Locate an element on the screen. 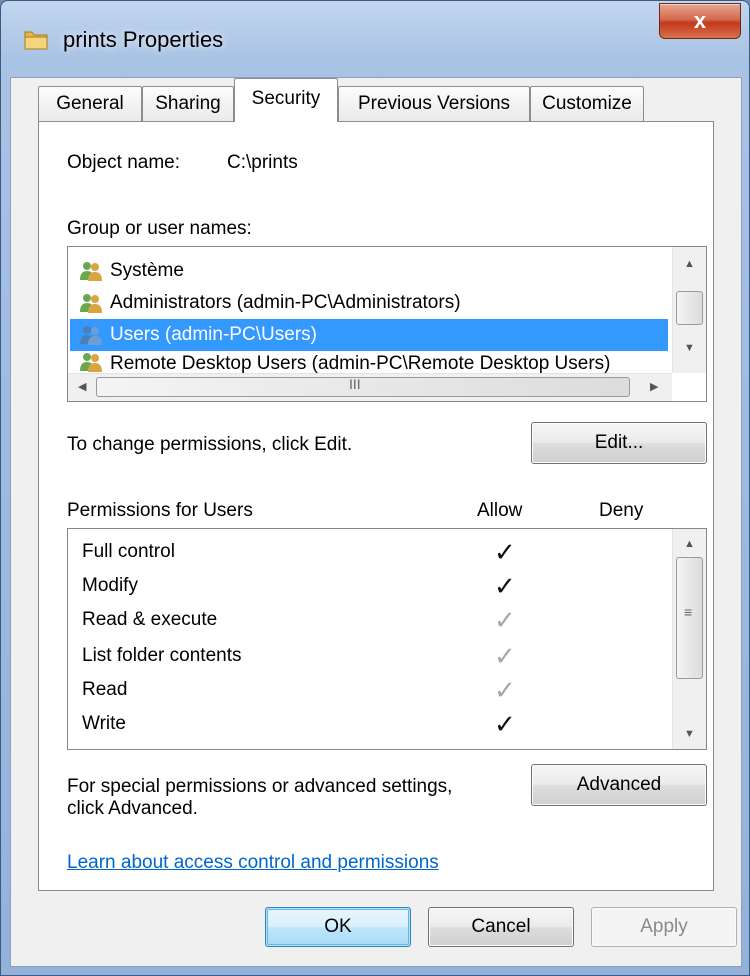  group-label: Group or user names: is located at coordinates (159, 228).